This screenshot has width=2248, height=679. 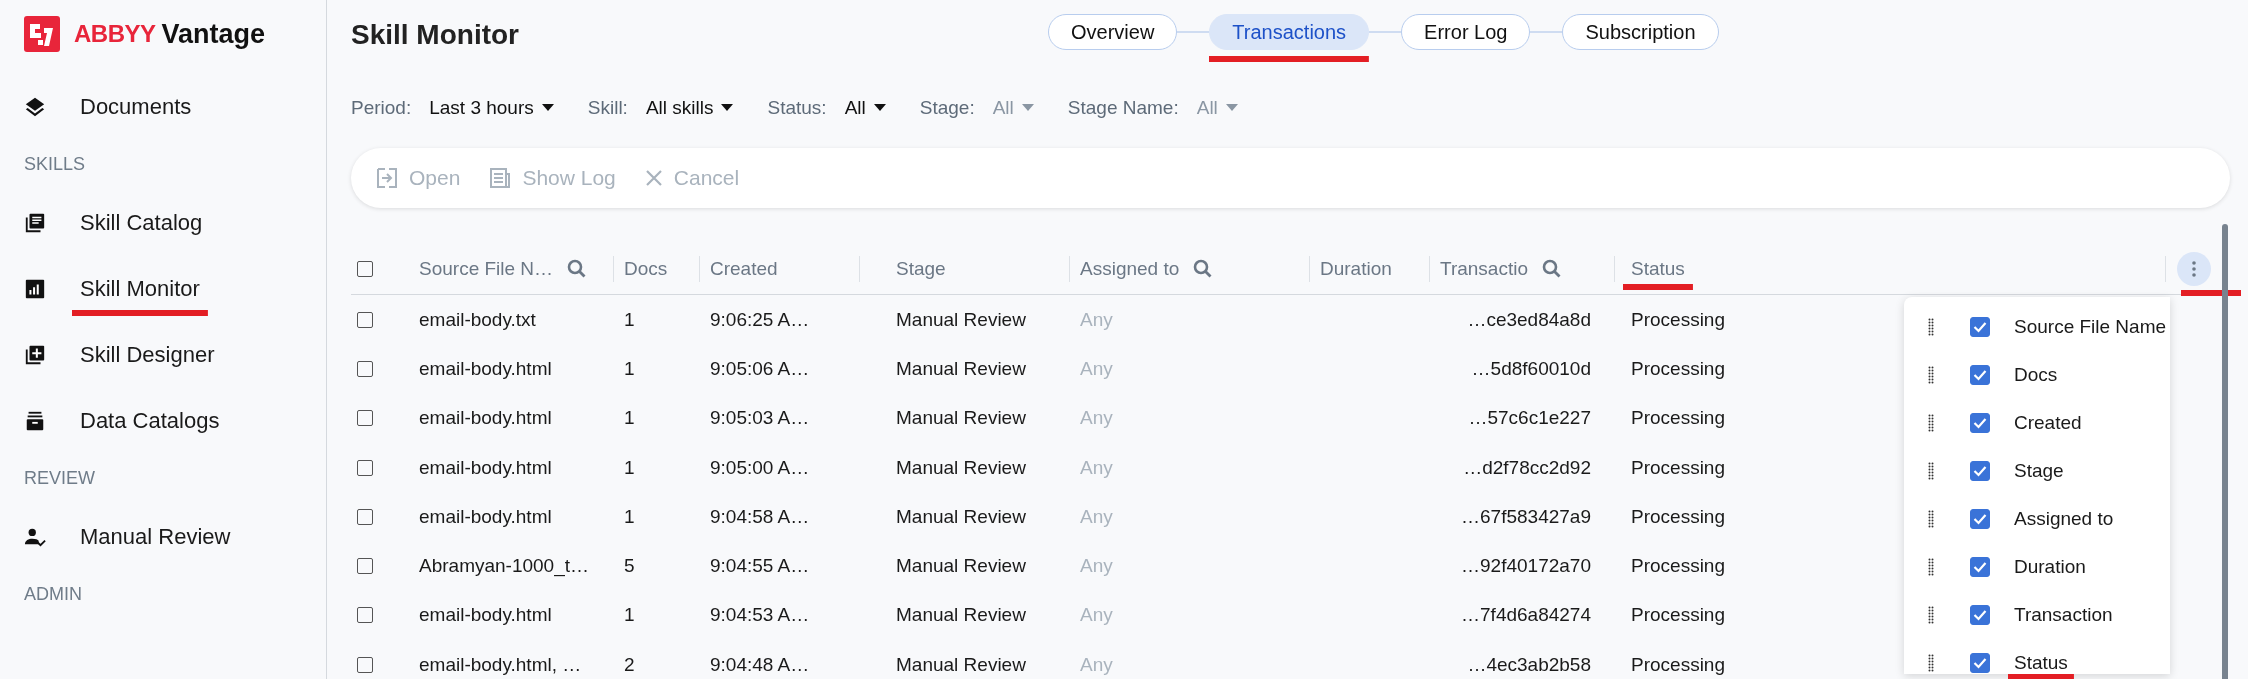 What do you see at coordinates (2036, 378) in the screenshot?
I see `menu-item-label: Docs` at bounding box center [2036, 378].